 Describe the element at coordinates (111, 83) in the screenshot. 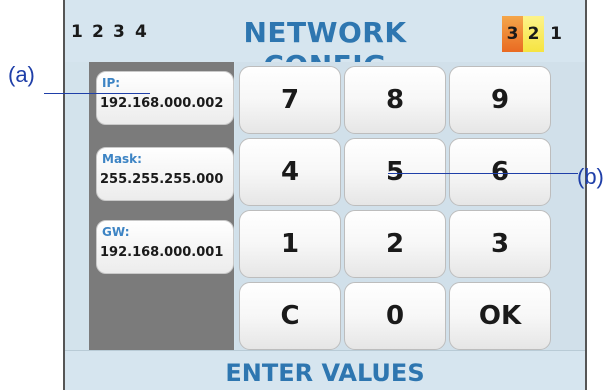

I see `ip-label: IP:` at that location.